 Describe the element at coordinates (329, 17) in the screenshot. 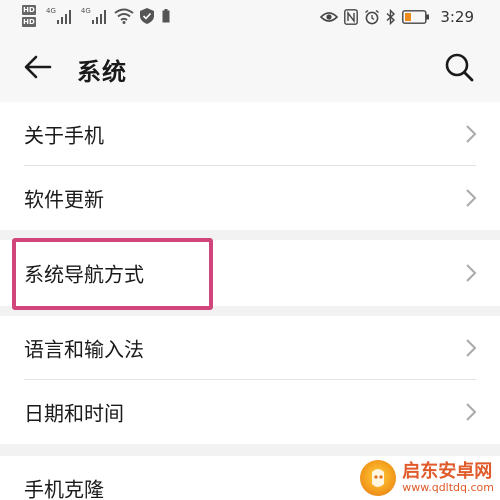

I see `eye-comfort-icon` at that location.